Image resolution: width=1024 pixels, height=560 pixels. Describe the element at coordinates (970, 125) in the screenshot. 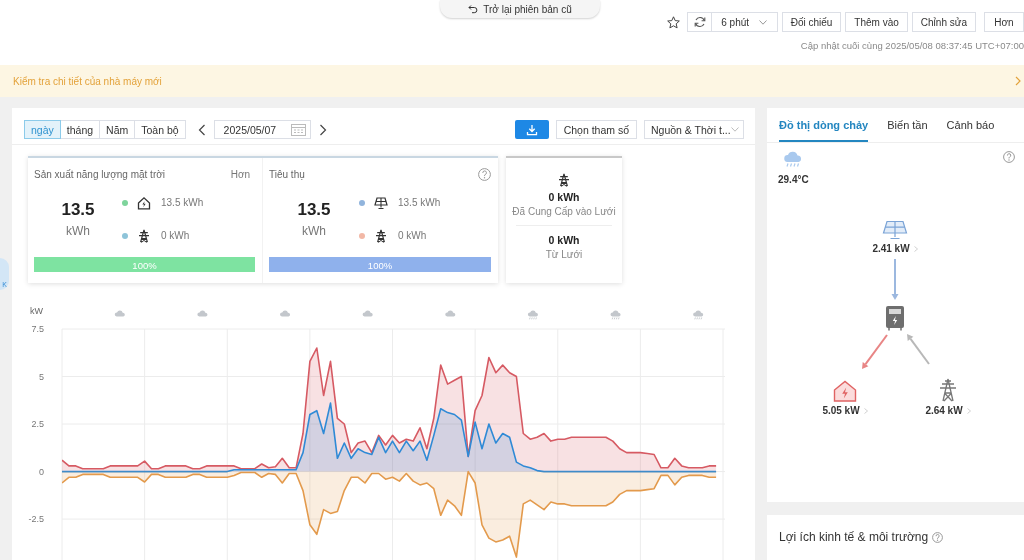

I see `panel-tab: Cảnh báo` at that location.